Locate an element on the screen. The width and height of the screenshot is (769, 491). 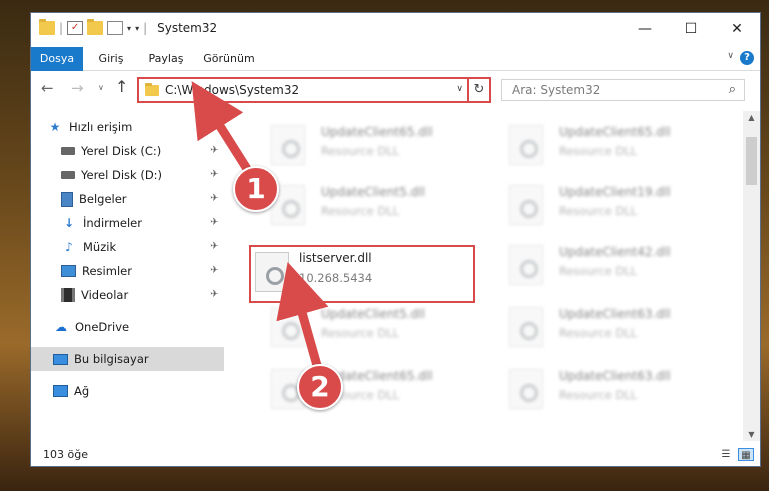
folder-icon is located at coordinates (47, 27).